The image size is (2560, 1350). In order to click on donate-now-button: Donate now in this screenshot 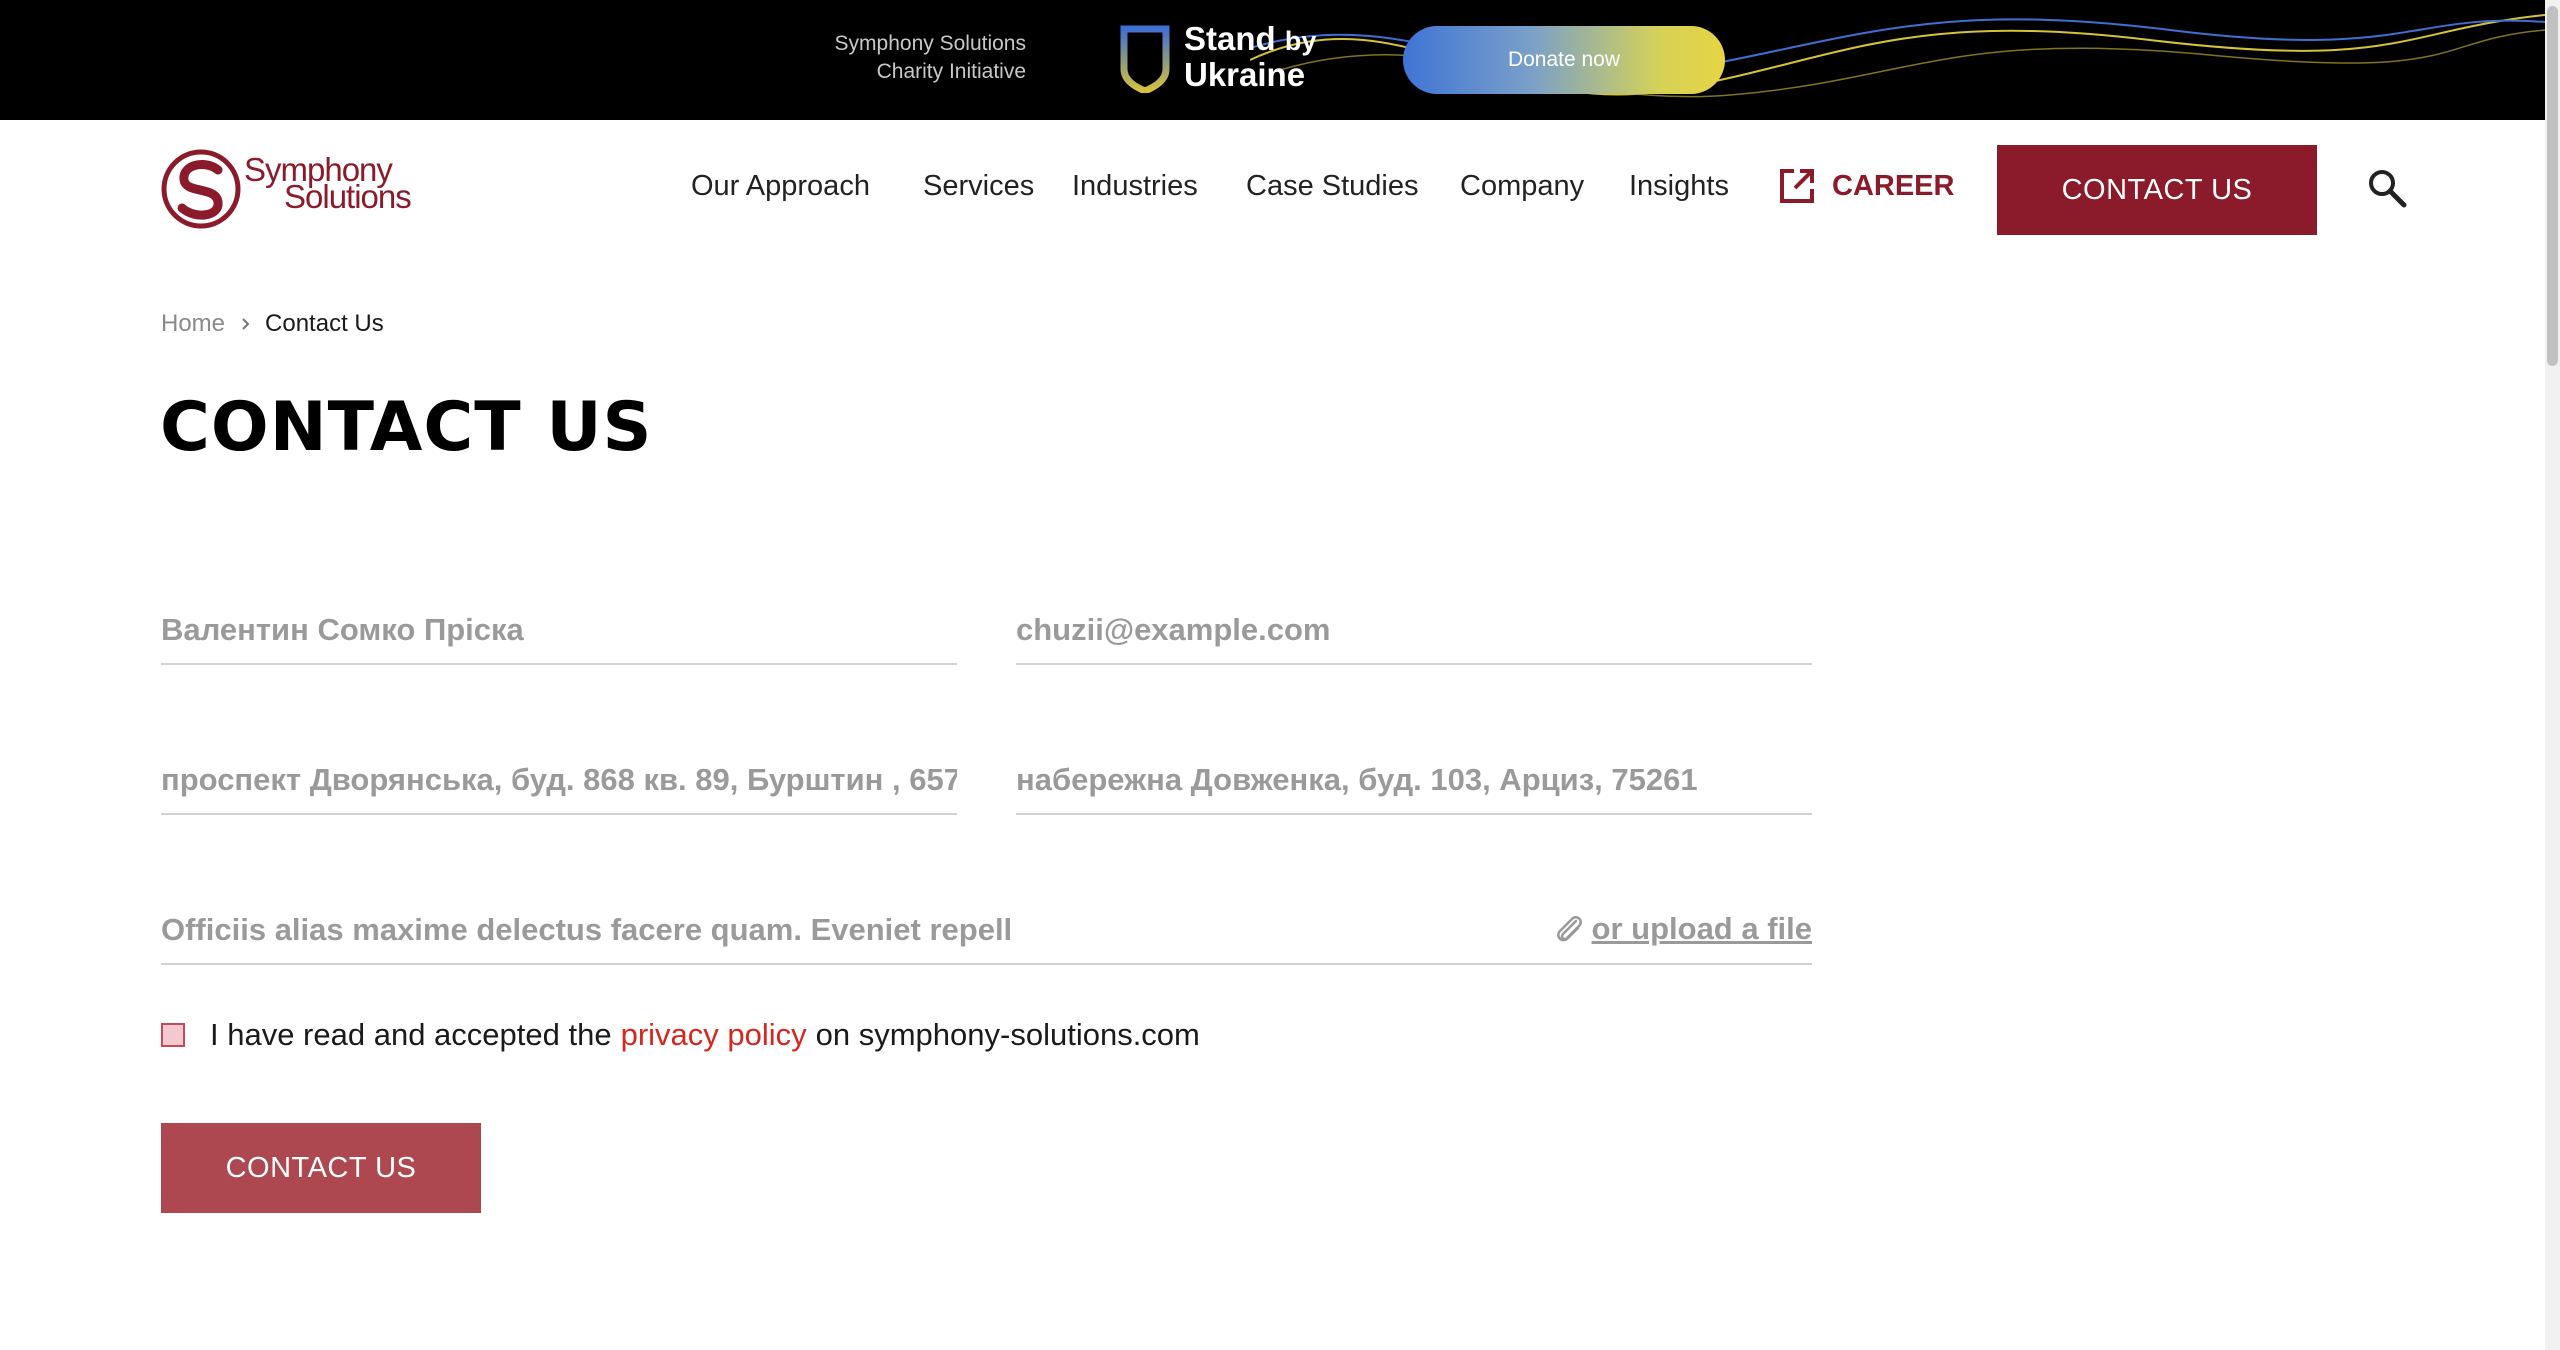, I will do `click(1564, 60)`.